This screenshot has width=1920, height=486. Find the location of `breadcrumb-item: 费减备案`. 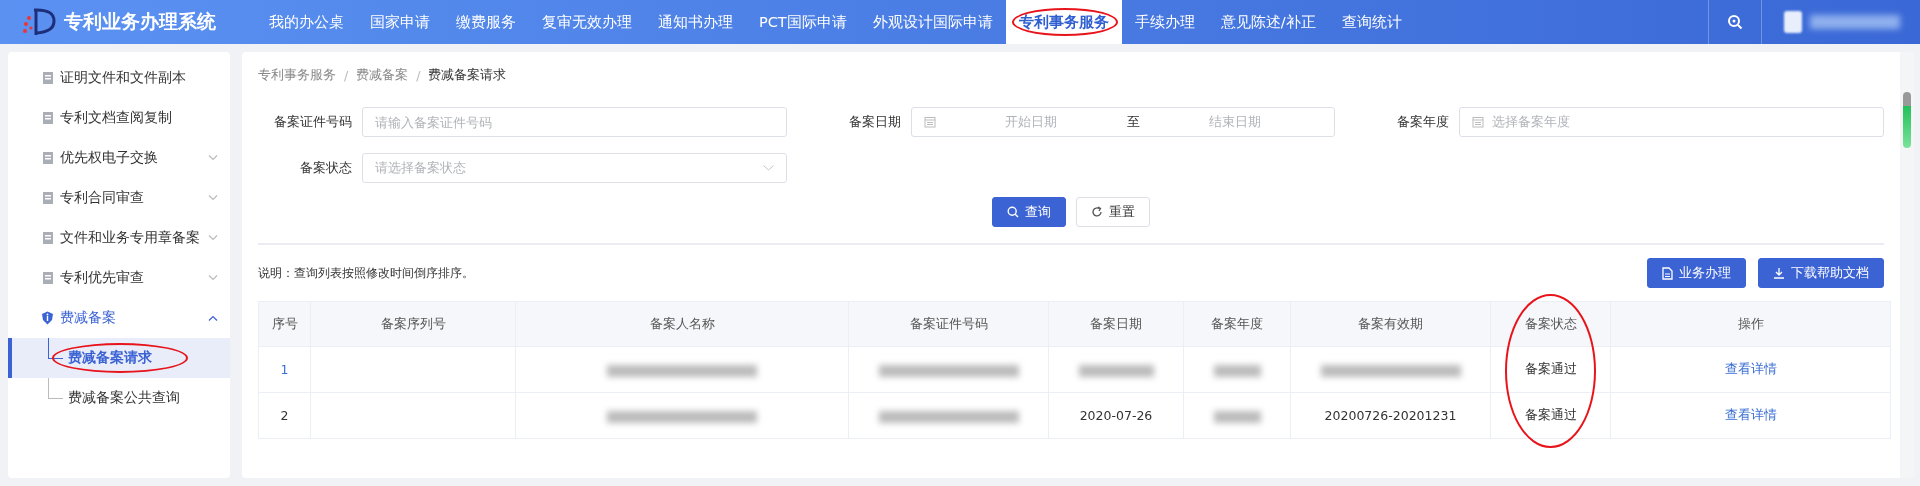

breadcrumb-item: 费减备案 is located at coordinates (382, 75).